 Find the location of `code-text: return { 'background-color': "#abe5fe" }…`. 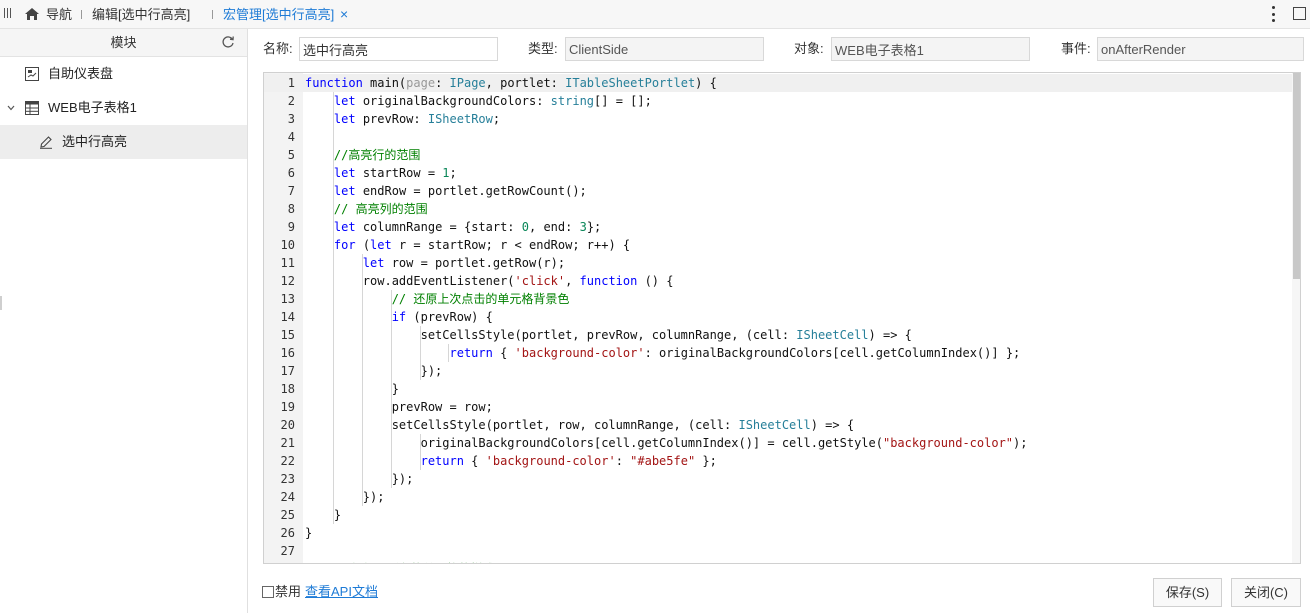

code-text: return { 'background-color': "#abe5fe" }… is located at coordinates (568, 461).